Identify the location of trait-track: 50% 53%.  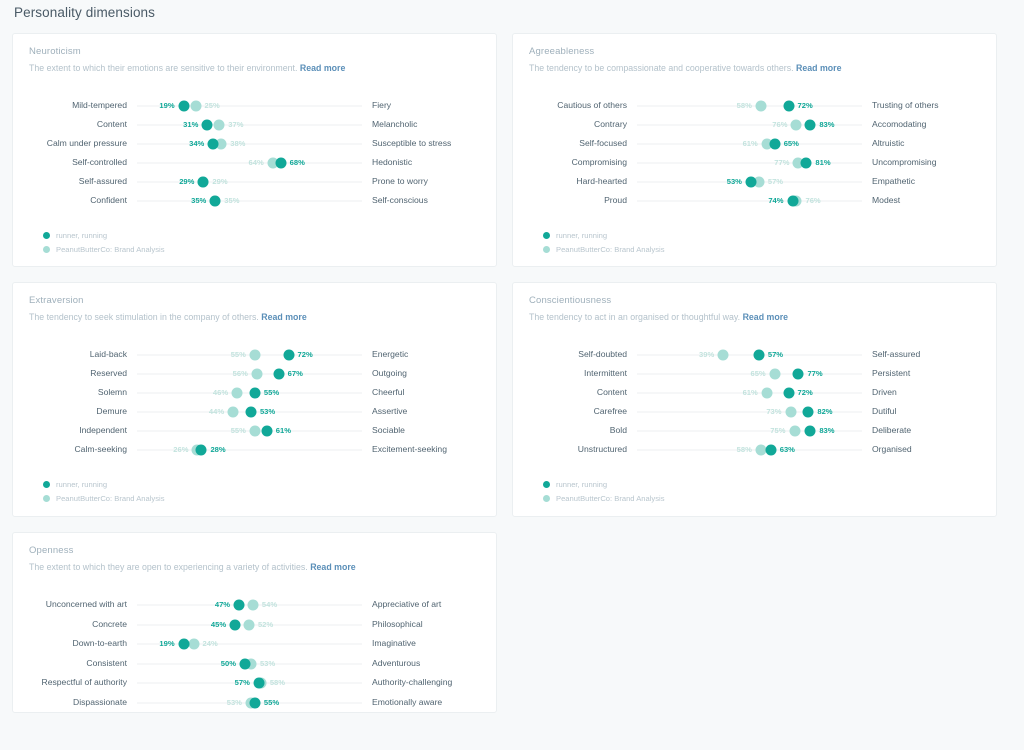
(249, 663).